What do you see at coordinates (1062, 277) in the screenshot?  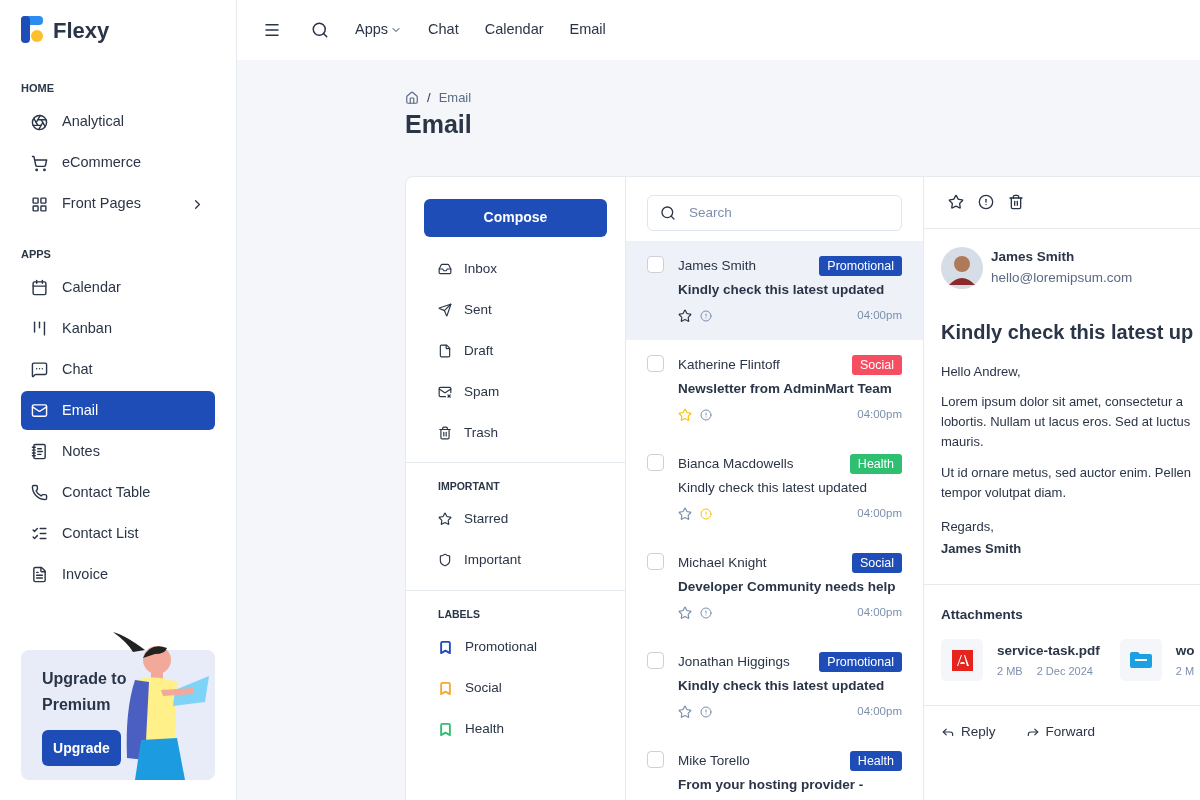 I see `sender-email: hello@loremipsum.com` at bounding box center [1062, 277].